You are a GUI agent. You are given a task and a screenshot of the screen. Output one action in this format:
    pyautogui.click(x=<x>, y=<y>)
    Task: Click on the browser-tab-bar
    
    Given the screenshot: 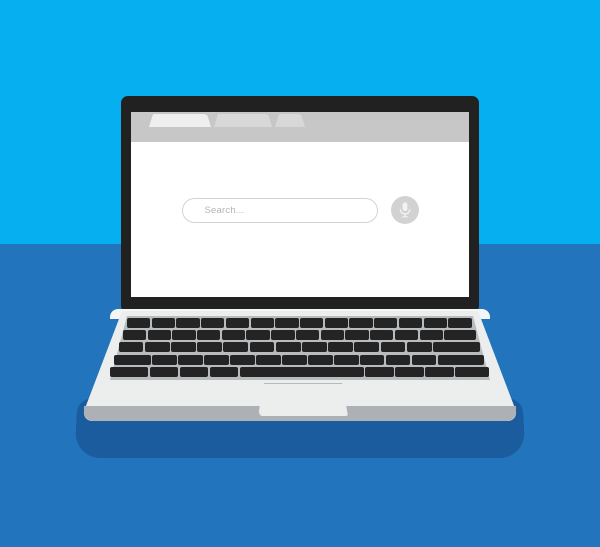 What is the action you would take?
    pyautogui.click(x=300, y=119)
    